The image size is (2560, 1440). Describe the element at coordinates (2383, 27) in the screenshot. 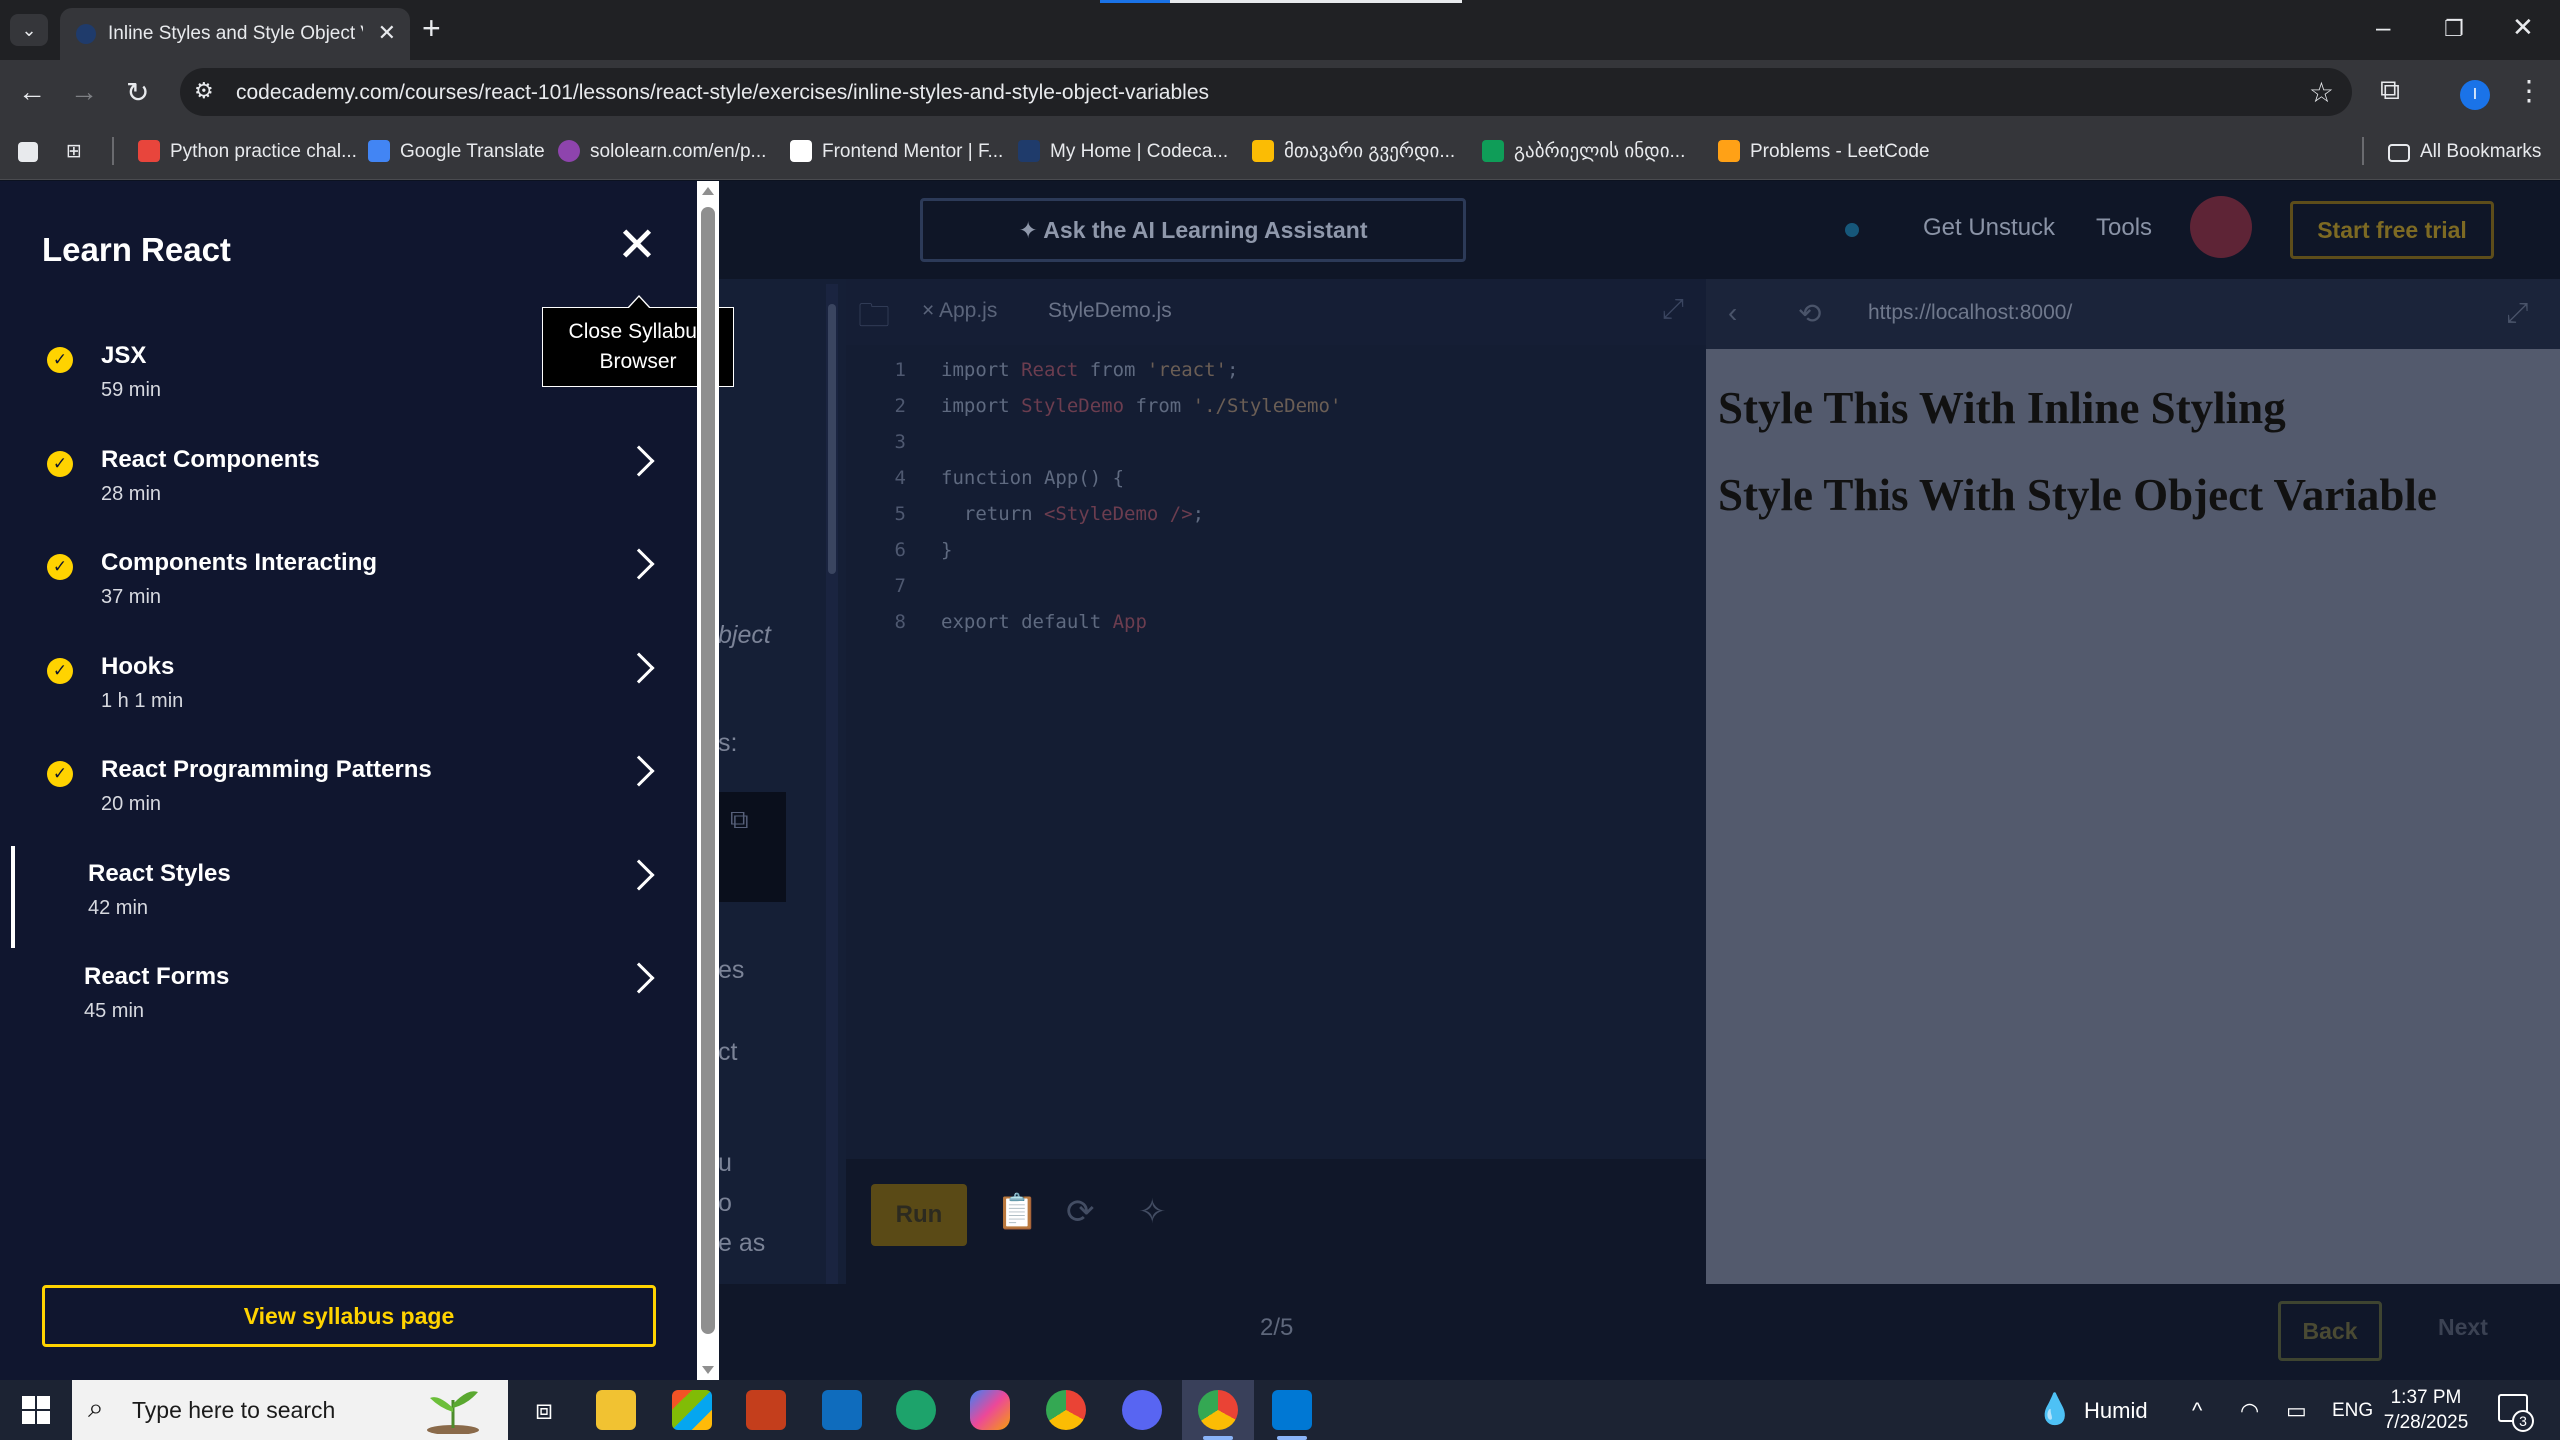

I see `minimize-button: –` at that location.